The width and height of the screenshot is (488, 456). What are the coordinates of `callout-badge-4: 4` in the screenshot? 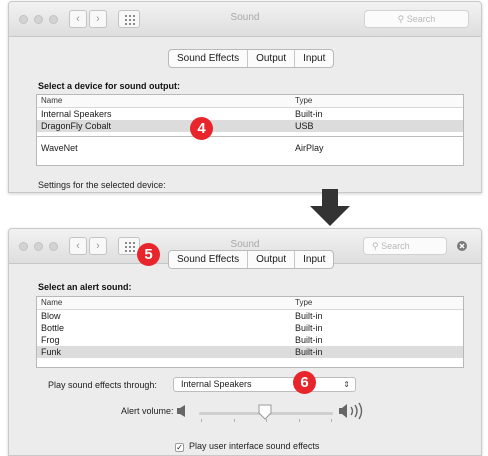 It's located at (201, 128).